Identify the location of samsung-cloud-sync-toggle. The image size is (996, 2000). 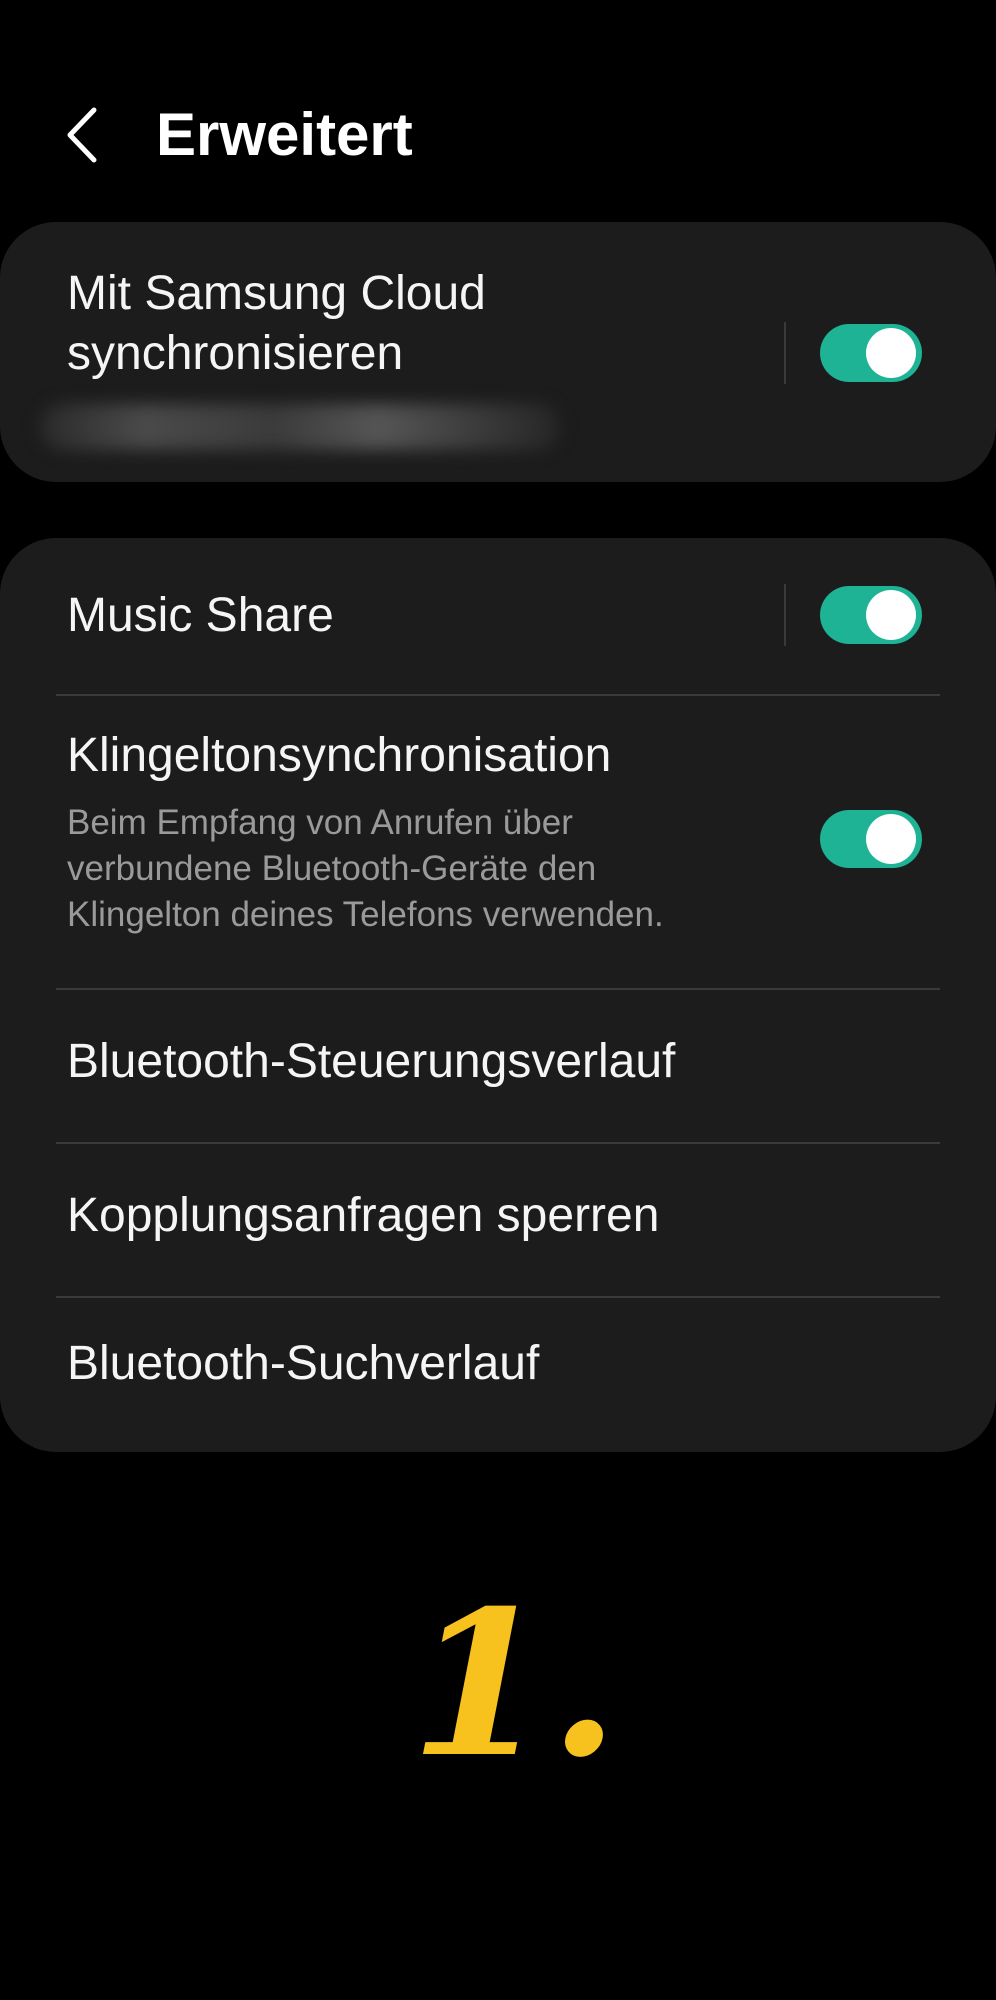
(871, 353).